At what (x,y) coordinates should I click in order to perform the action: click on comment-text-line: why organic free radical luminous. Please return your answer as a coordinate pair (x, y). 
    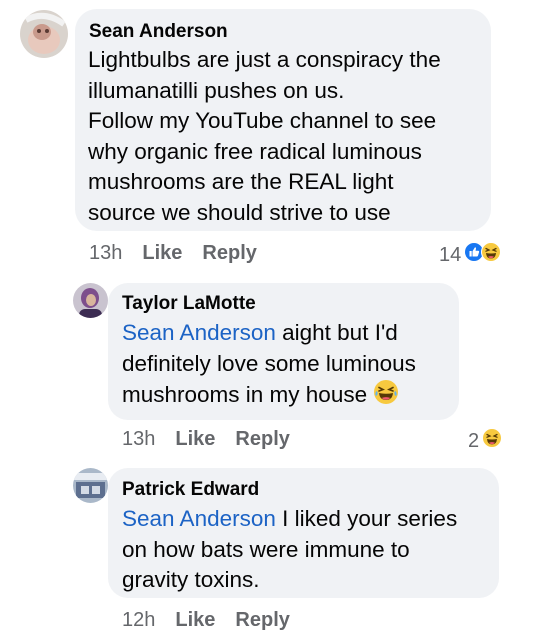
    Looking at the image, I should click on (255, 151).